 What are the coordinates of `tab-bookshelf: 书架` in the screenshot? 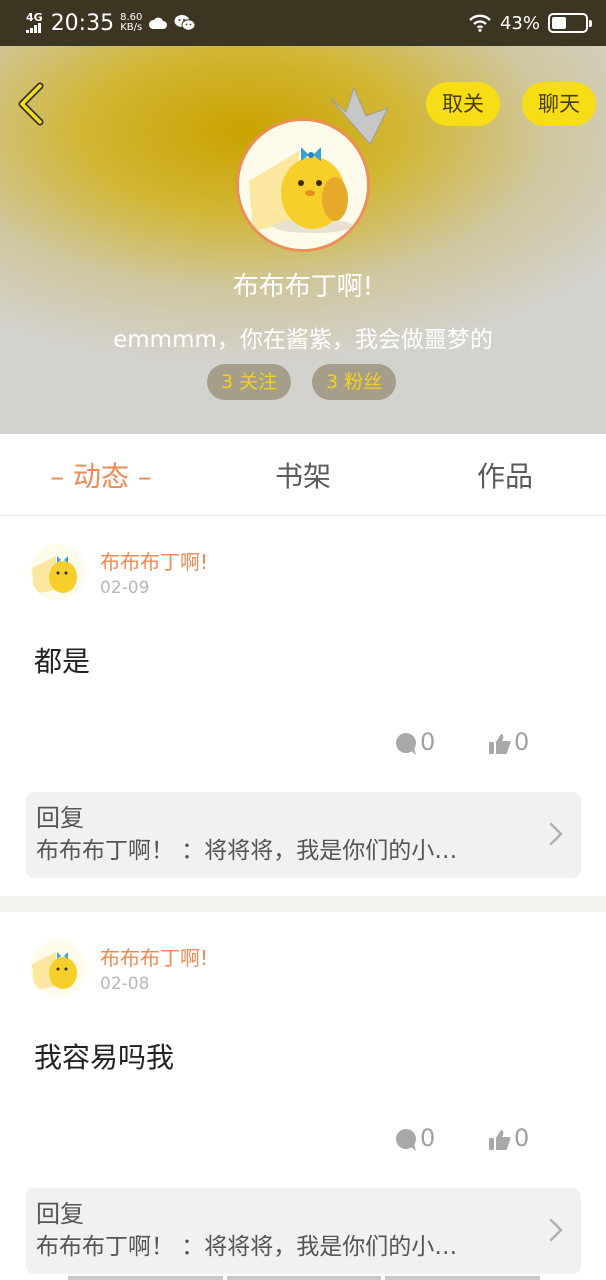 It's located at (303, 475).